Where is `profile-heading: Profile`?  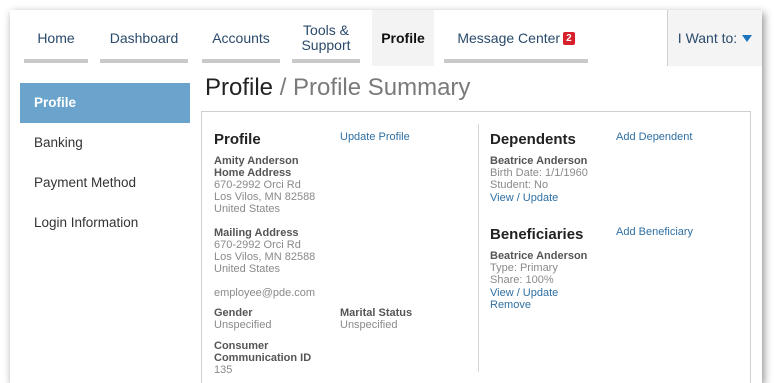
profile-heading: Profile is located at coordinates (237, 139).